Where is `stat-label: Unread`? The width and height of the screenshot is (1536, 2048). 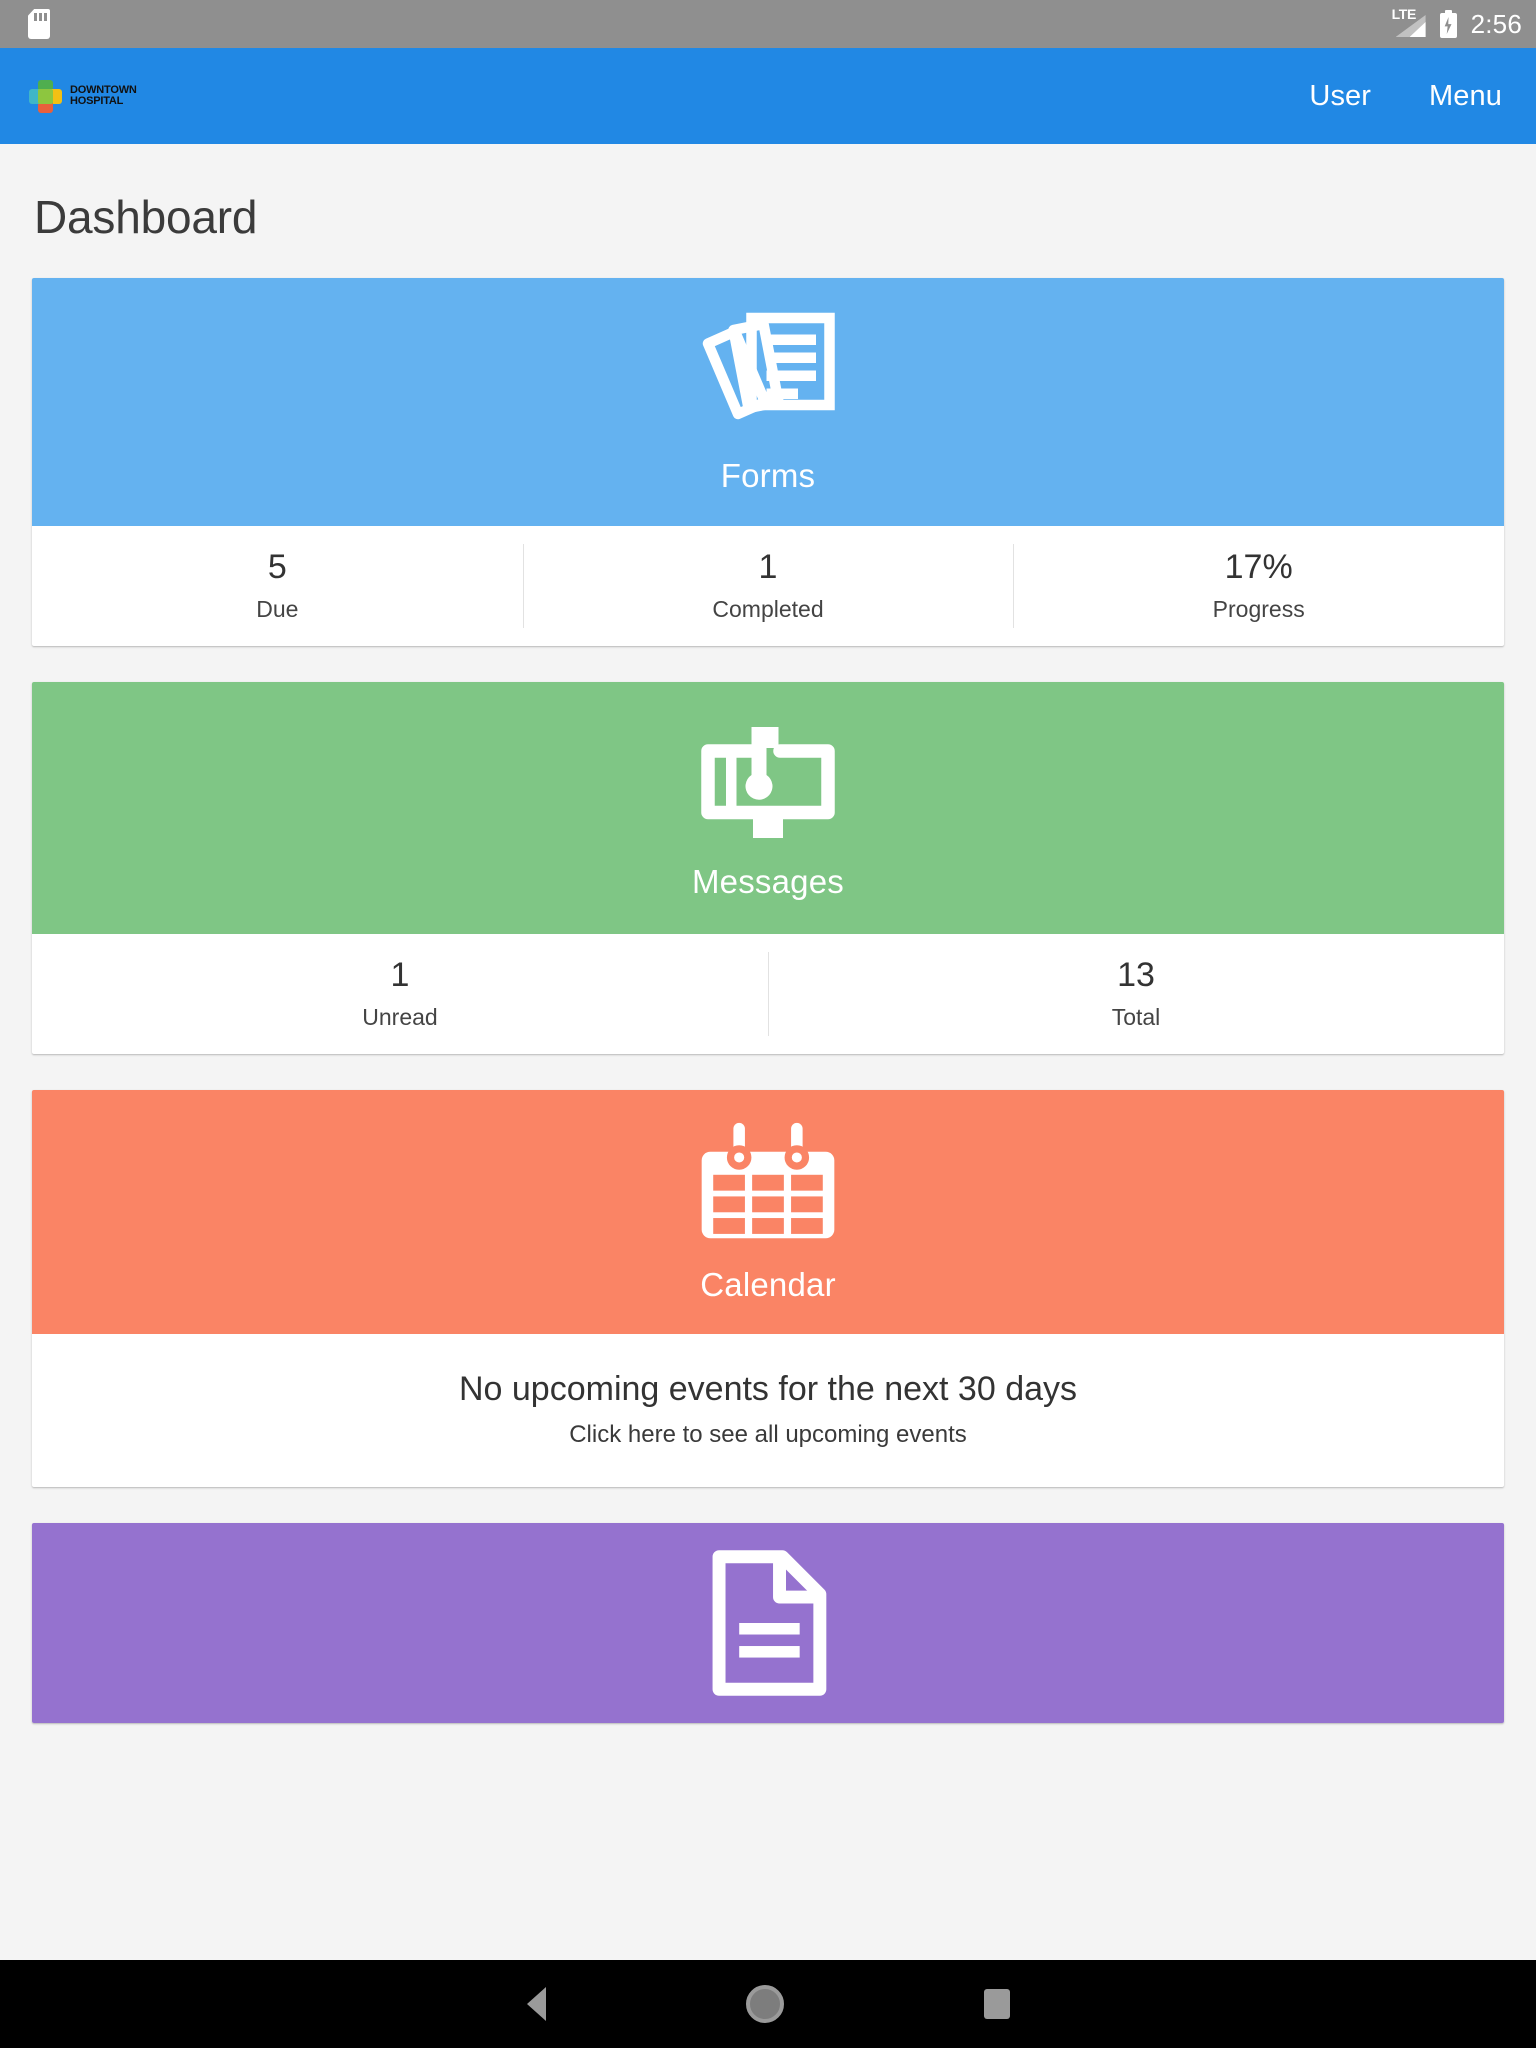 stat-label: Unread is located at coordinates (400, 1017).